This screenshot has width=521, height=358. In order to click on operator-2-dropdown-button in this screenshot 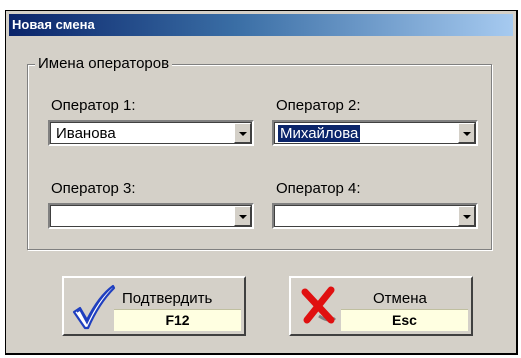, I will do `click(466, 133)`.